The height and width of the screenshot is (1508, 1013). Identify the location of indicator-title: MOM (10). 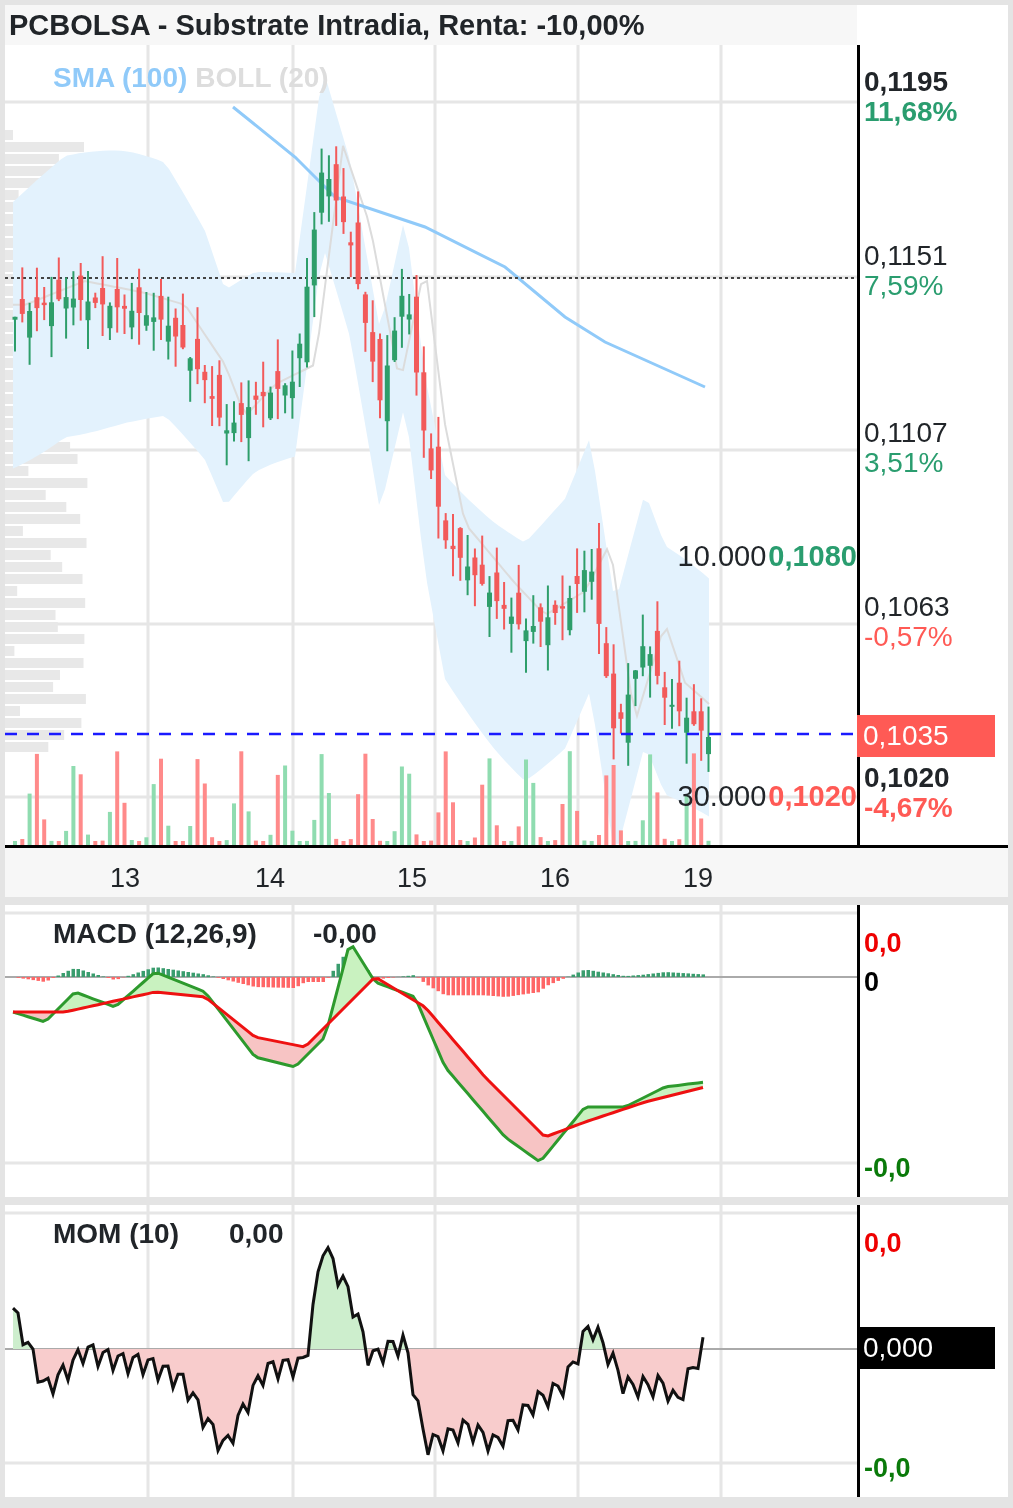
(116, 1234).